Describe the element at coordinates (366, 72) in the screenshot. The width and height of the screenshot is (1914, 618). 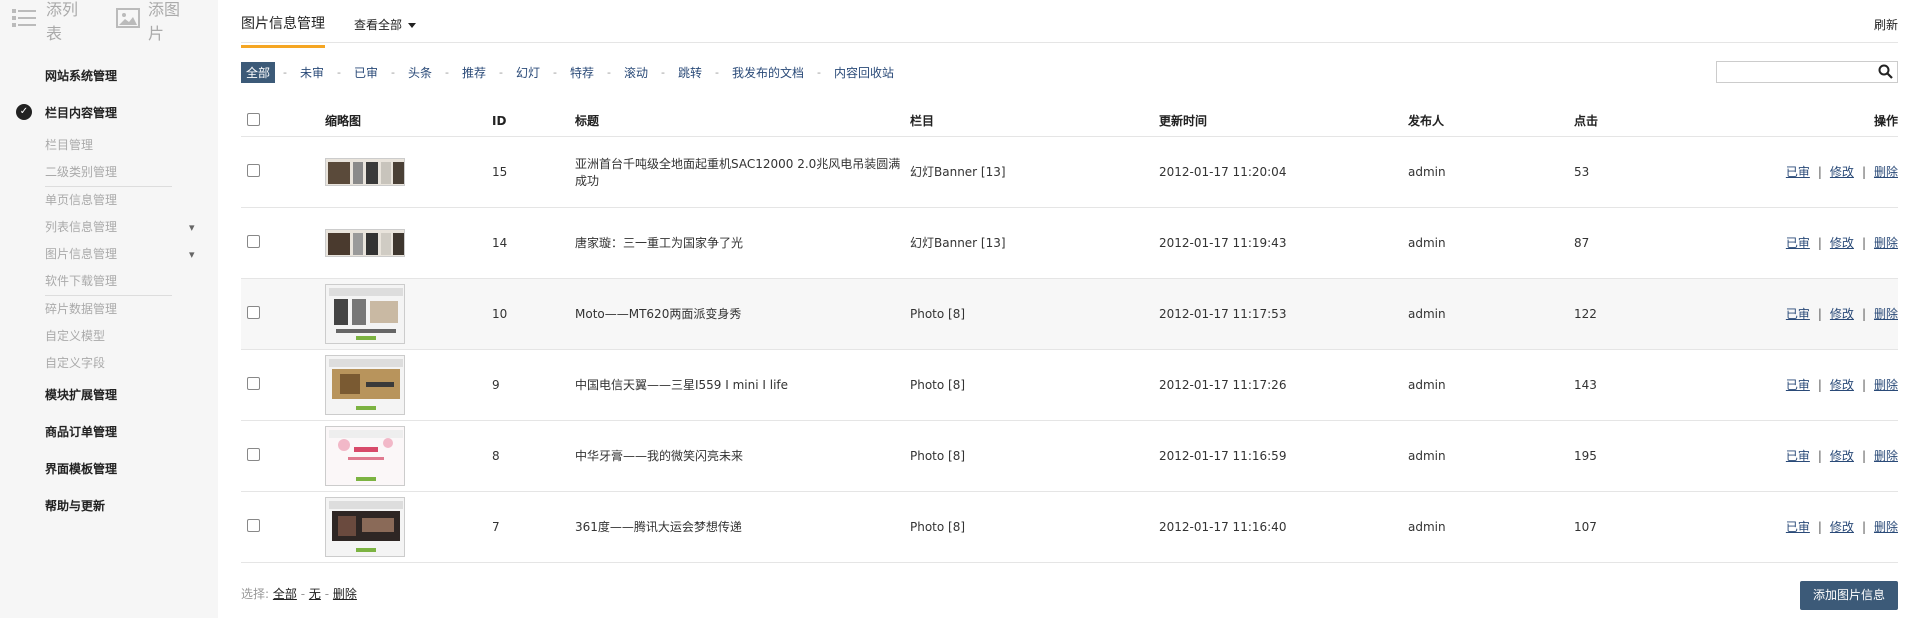
I see `filter-reviewed: 已审` at that location.